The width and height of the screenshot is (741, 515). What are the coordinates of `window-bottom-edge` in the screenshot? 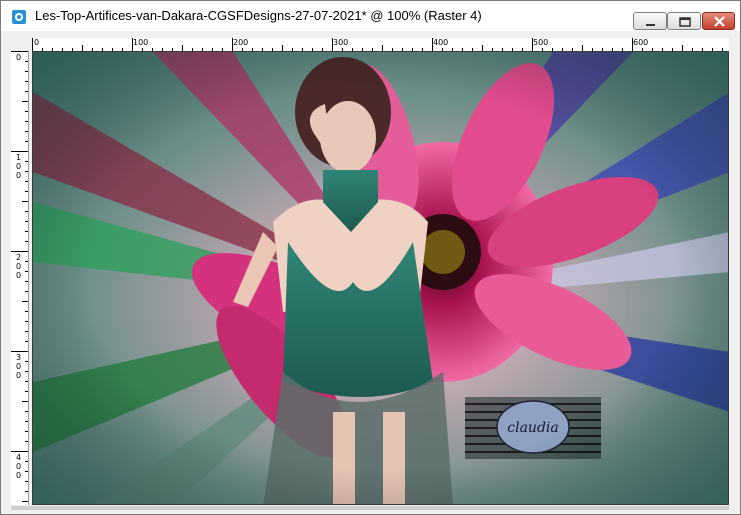 It's located at (370, 508).